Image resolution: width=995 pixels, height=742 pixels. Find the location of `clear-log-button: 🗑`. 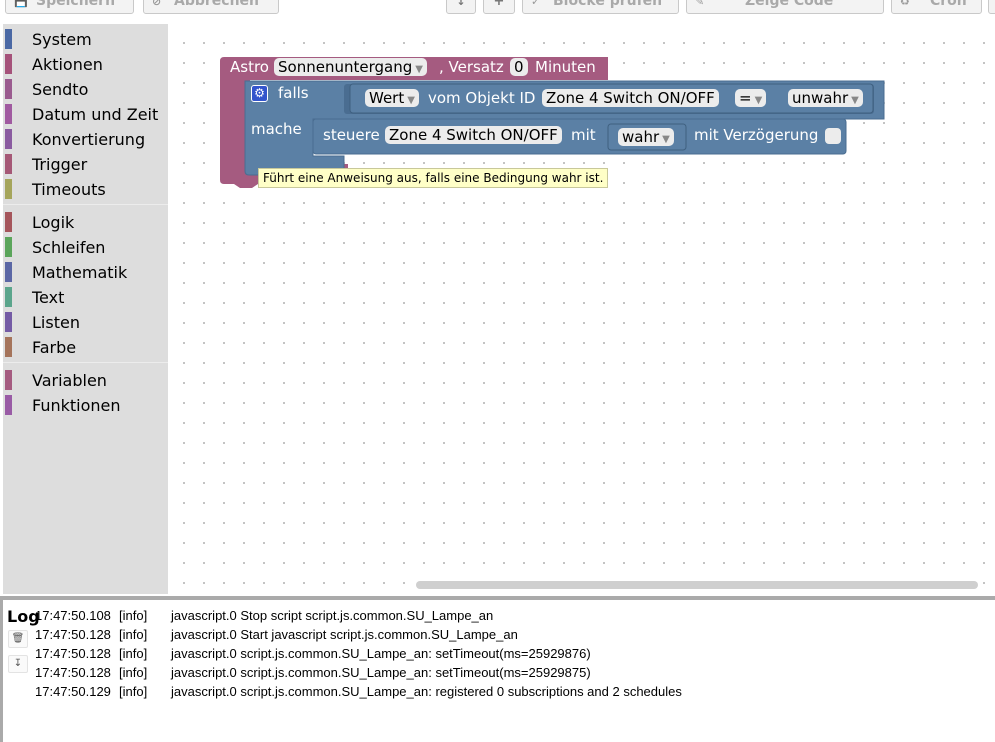

clear-log-button: 🗑 is located at coordinates (18, 639).